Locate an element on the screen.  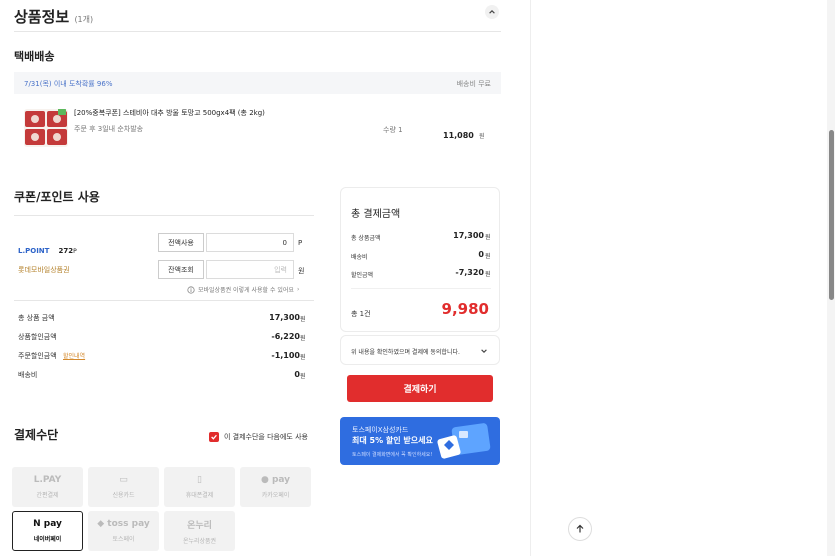
lpoint-input-value: 0 is located at coordinates (284, 242).